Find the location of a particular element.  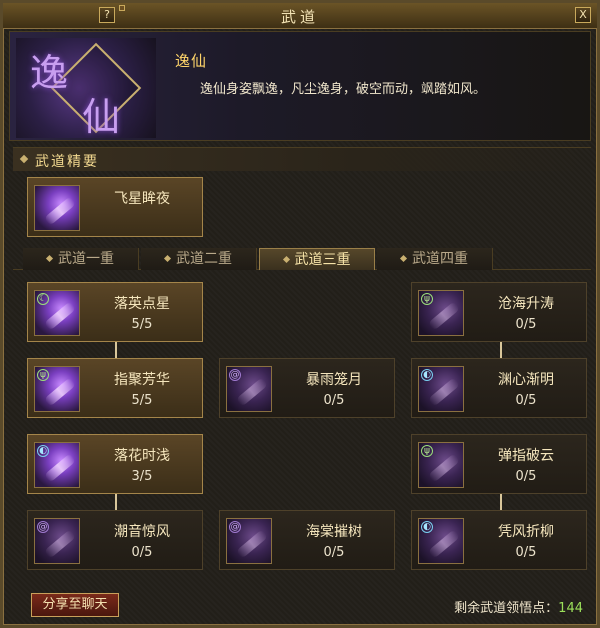

skill-cell: ☾ 落英点星 5/5 is located at coordinates (115, 312).